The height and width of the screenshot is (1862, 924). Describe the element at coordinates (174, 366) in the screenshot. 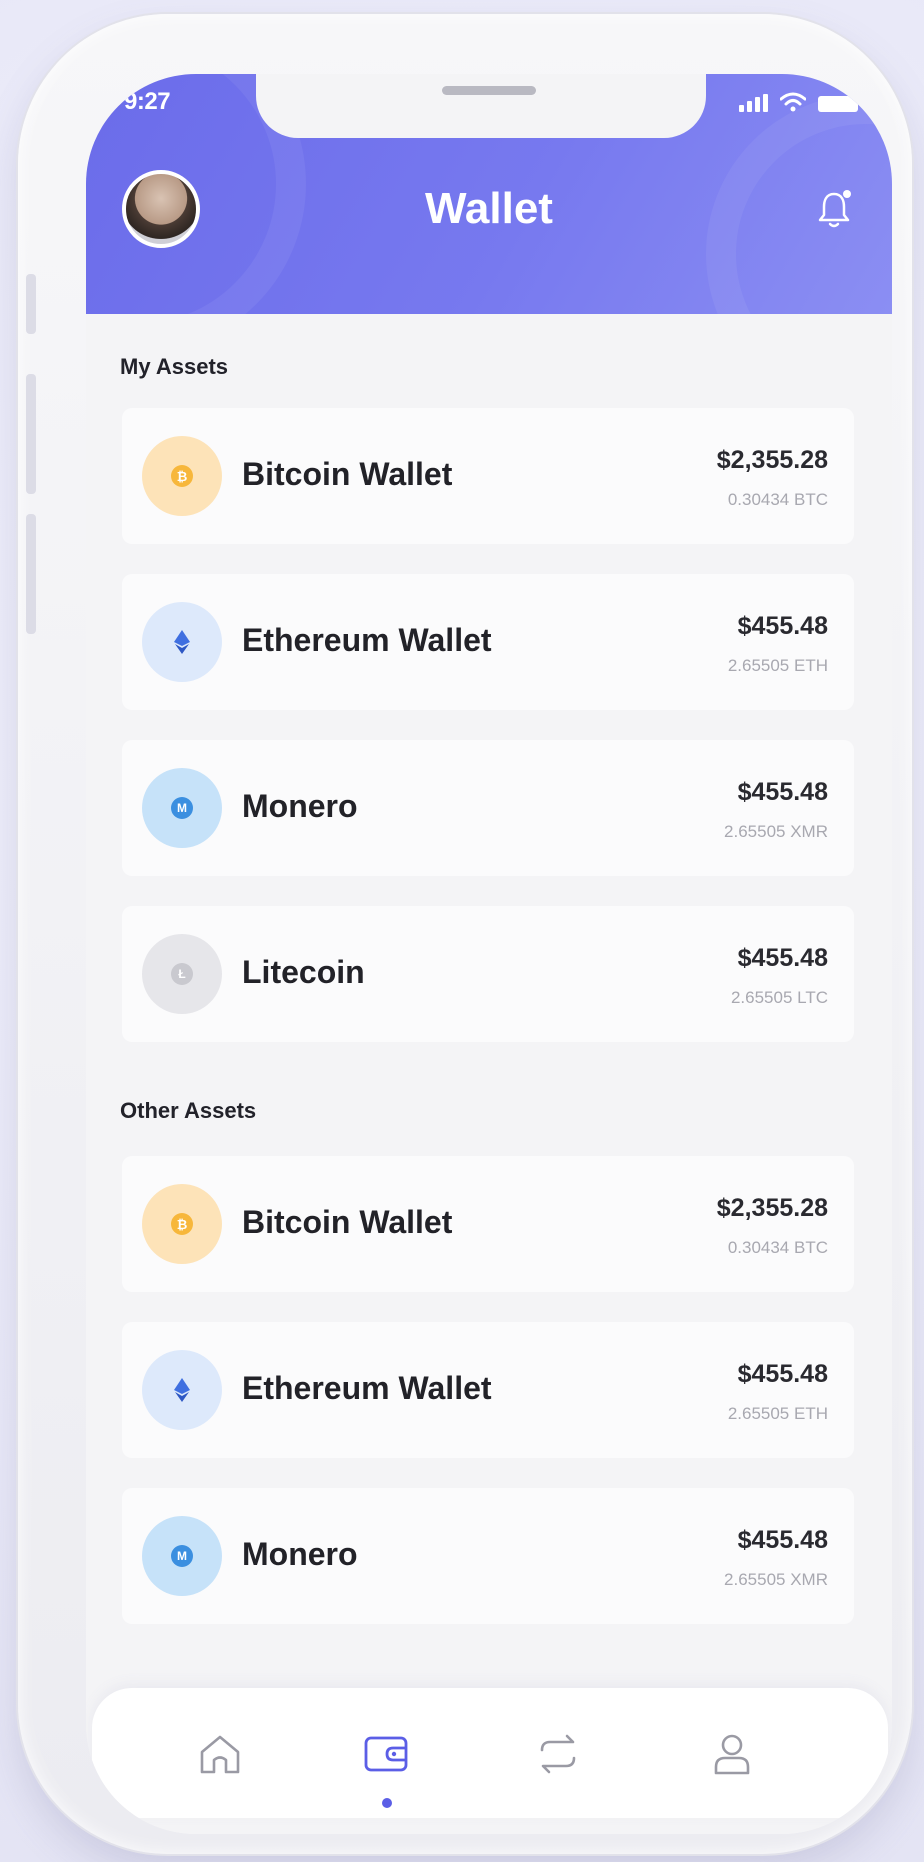

I see `section-title-my-assets: My Assets` at that location.